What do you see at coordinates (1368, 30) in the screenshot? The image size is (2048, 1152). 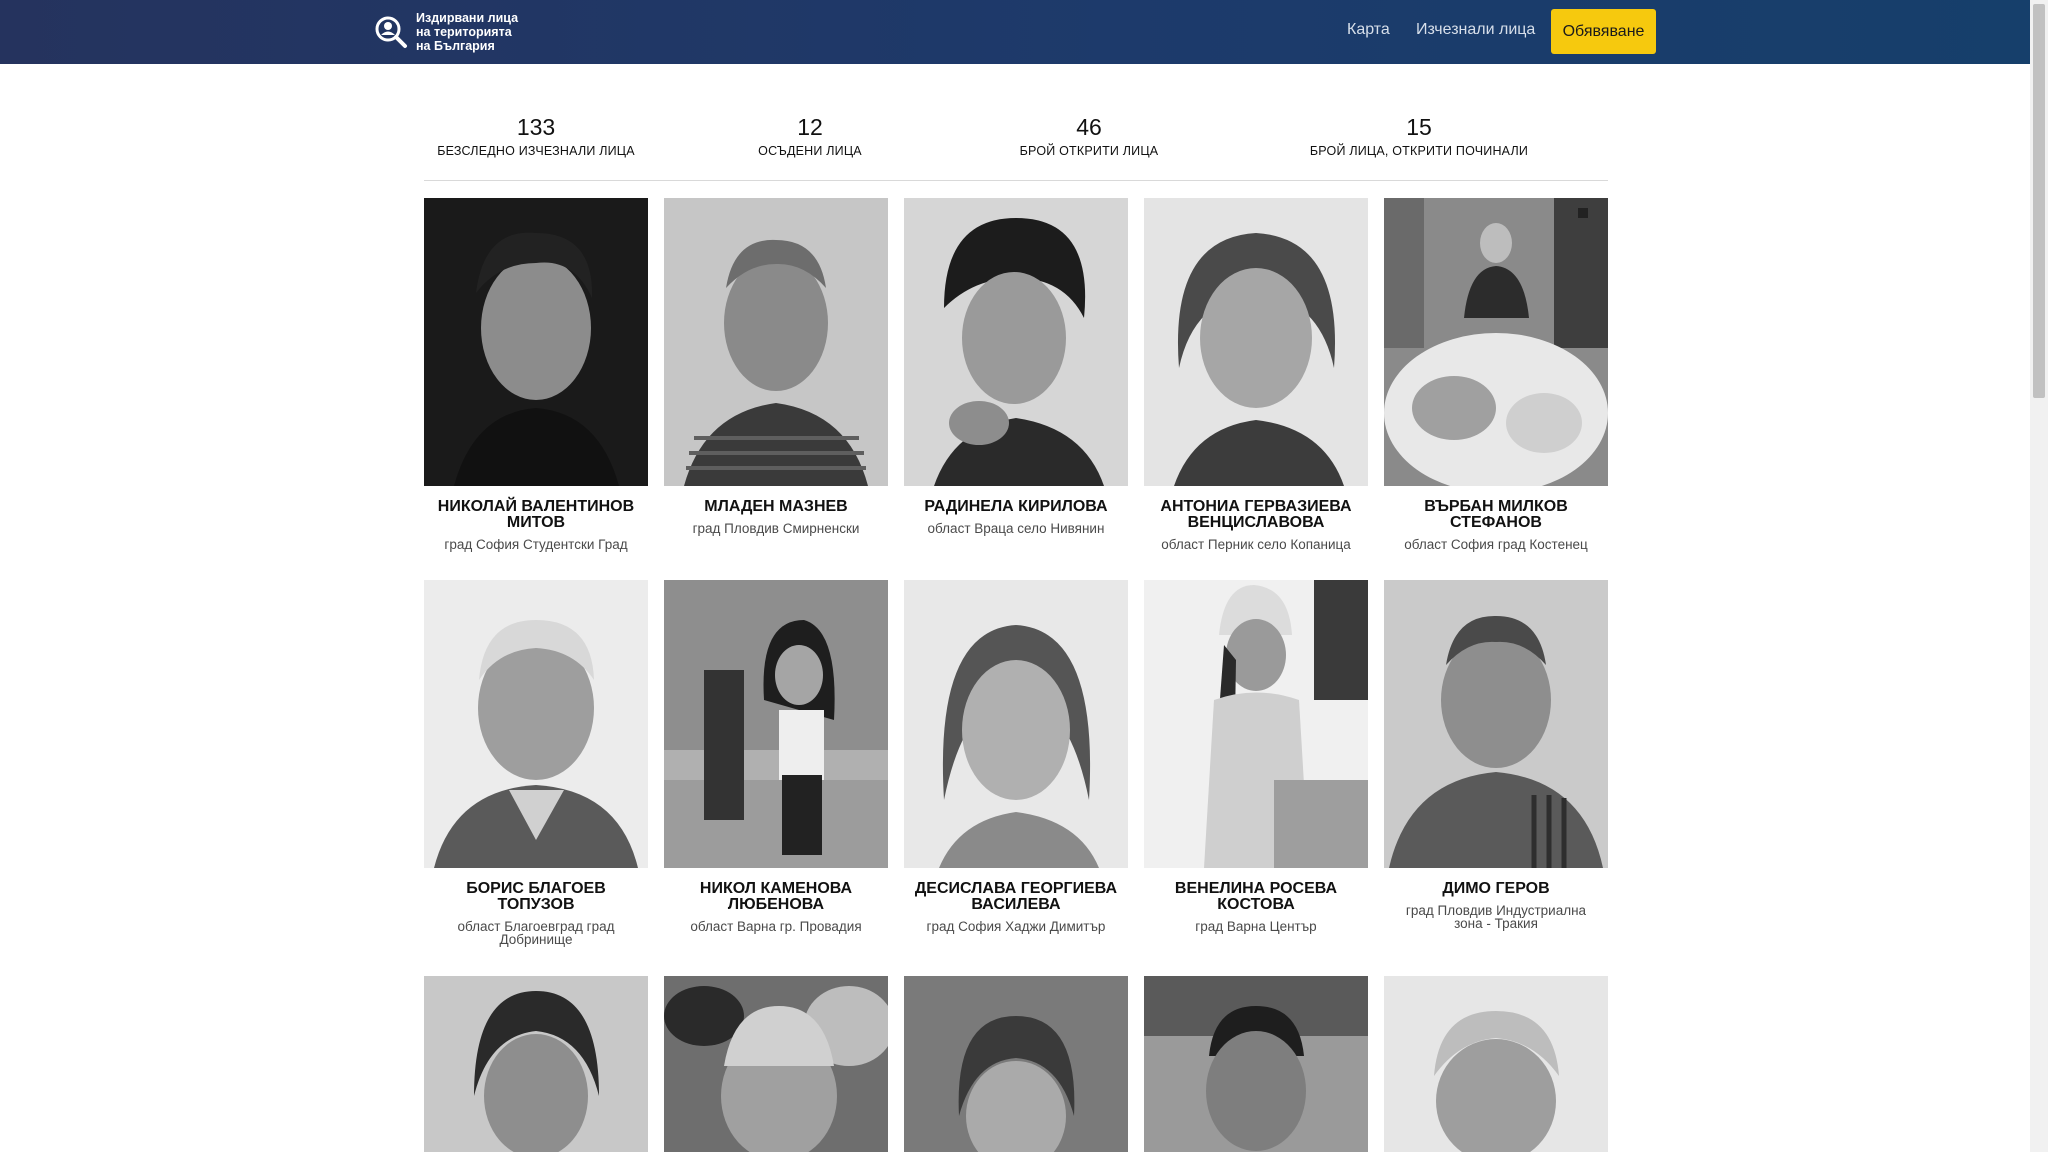 I see `nav-map-link: Карта` at bounding box center [1368, 30].